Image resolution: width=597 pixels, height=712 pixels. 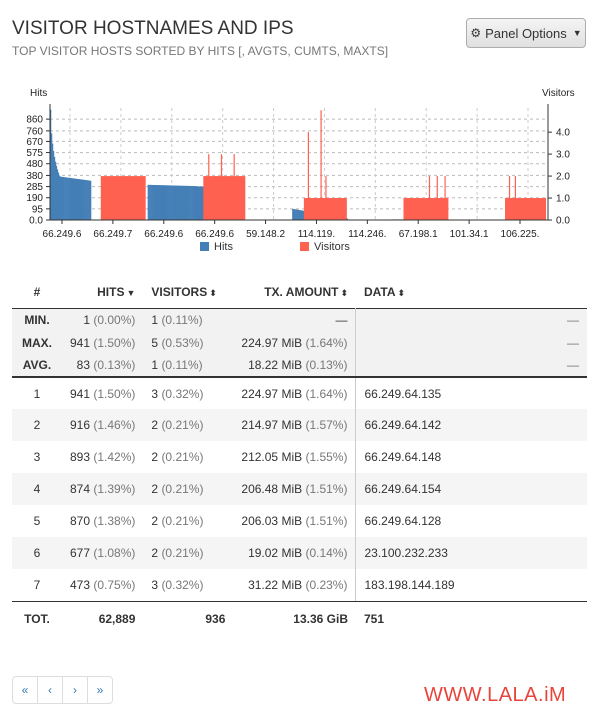 I want to click on row-tx: 31.22 MiB (0.23%), so click(x=295, y=585).